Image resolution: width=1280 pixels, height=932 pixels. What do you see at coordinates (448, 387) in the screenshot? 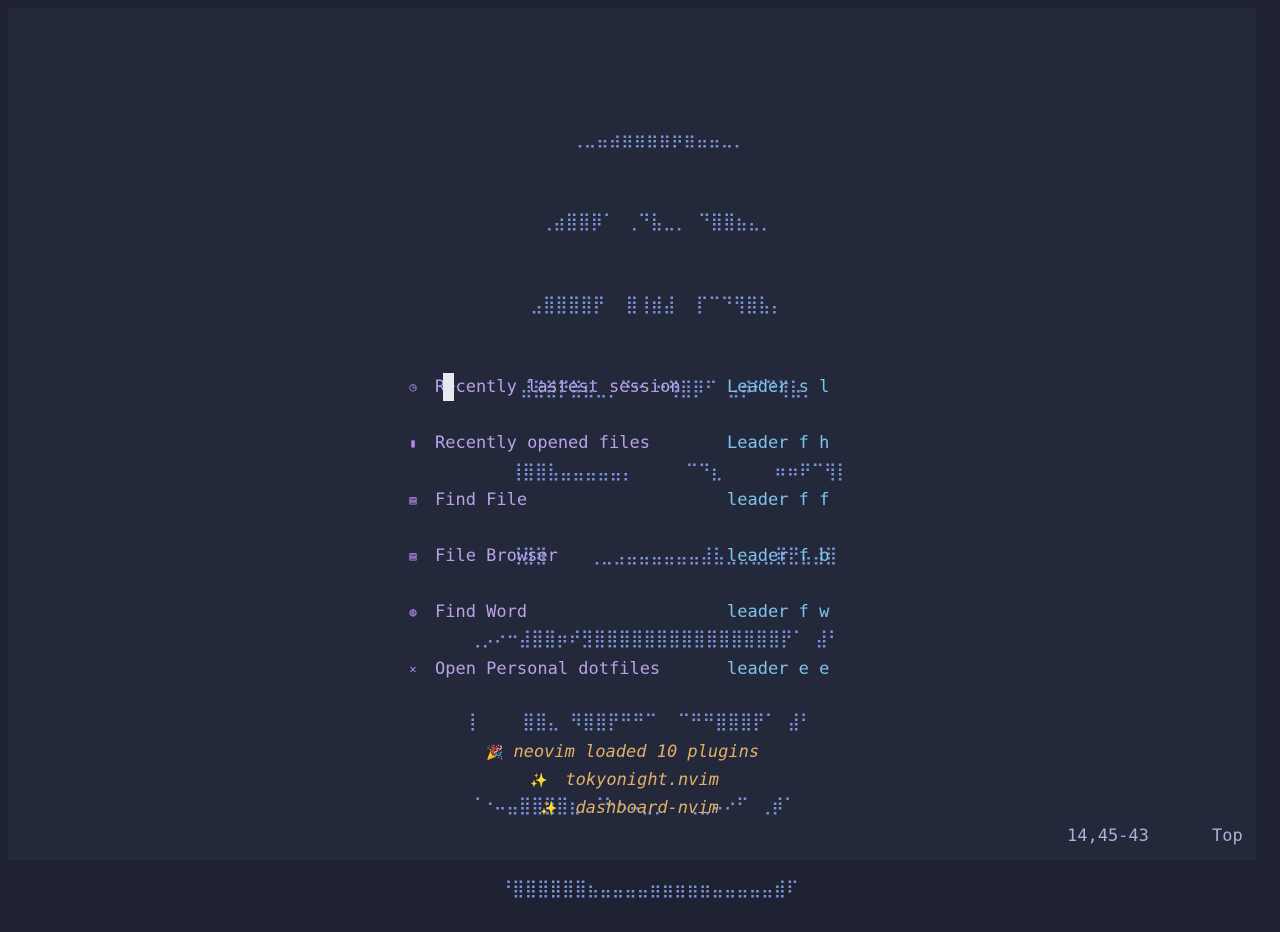
I see `text-cursor` at bounding box center [448, 387].